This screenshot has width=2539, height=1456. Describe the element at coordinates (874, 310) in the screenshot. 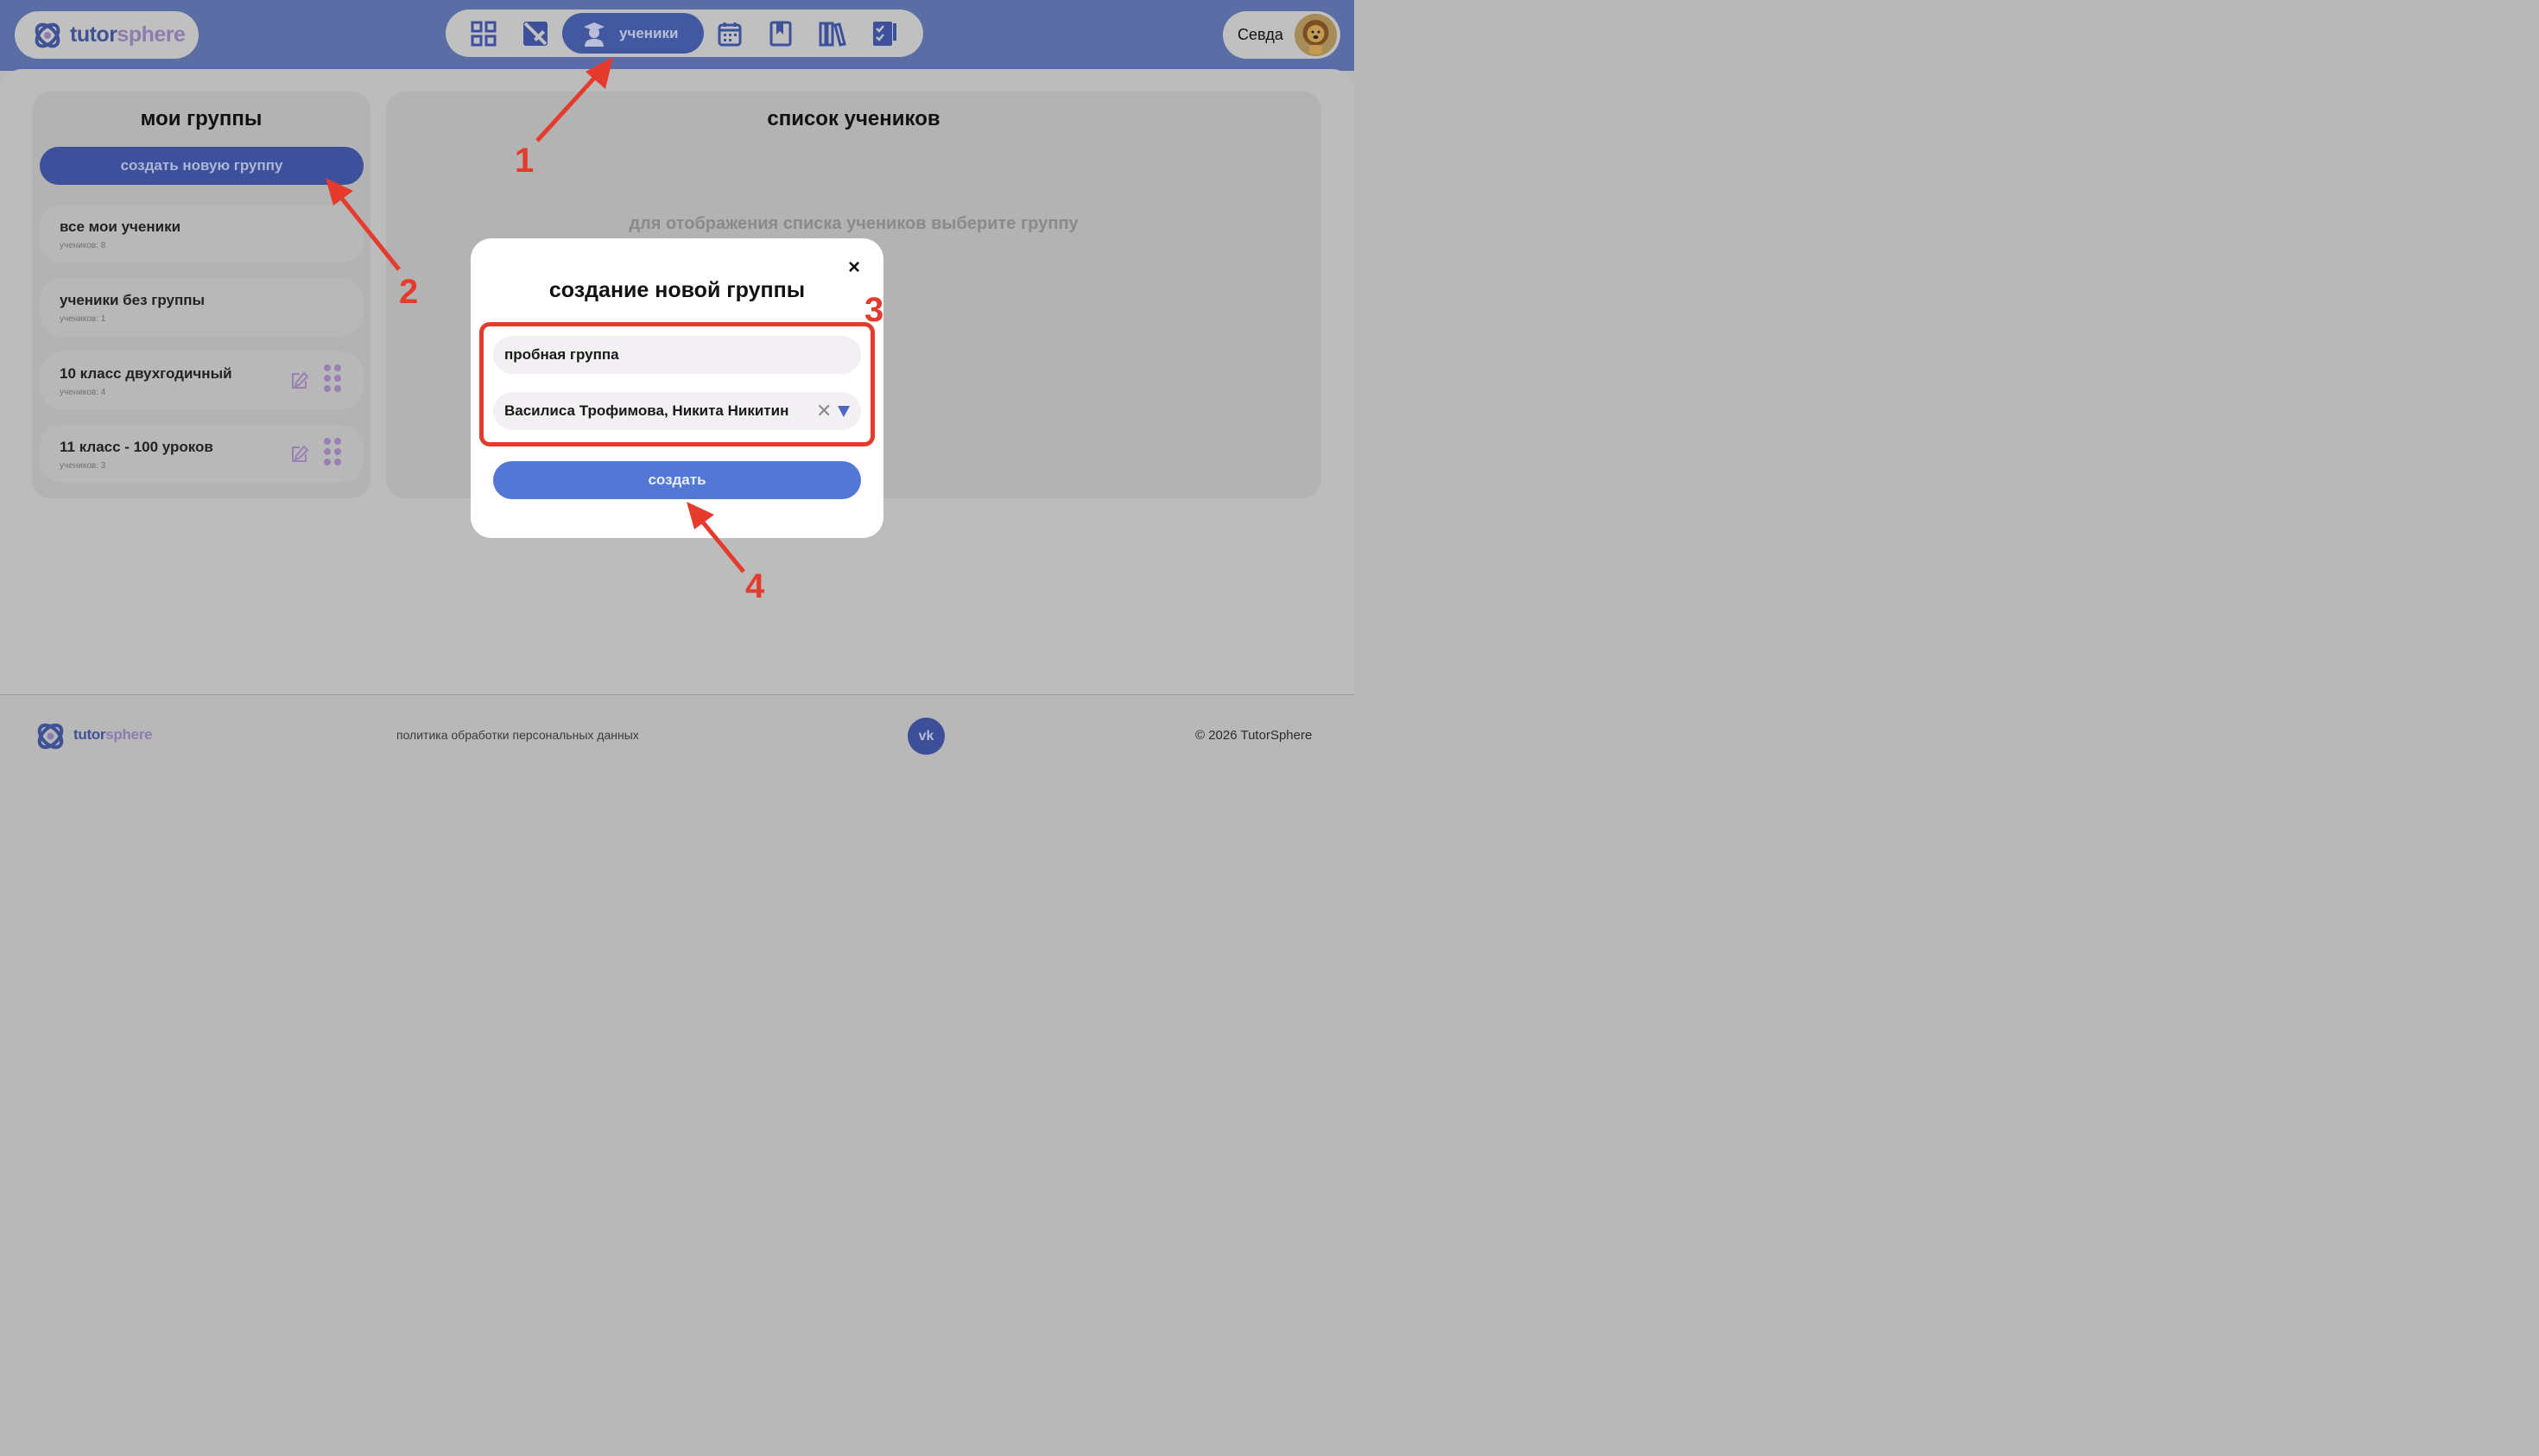

I see `annotation-number-3: 3` at that location.